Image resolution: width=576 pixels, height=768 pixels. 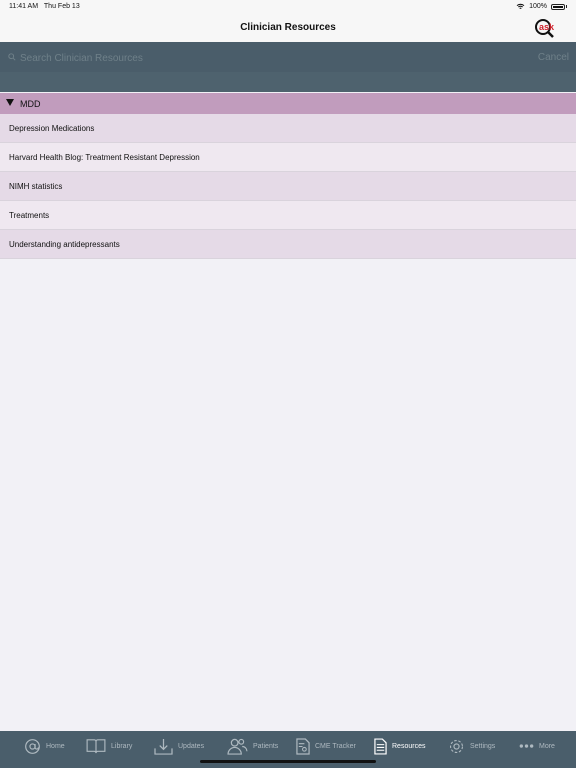 I want to click on status-bar: 11:41 AM Thu Feb 13 100%, so click(x=288, y=7).